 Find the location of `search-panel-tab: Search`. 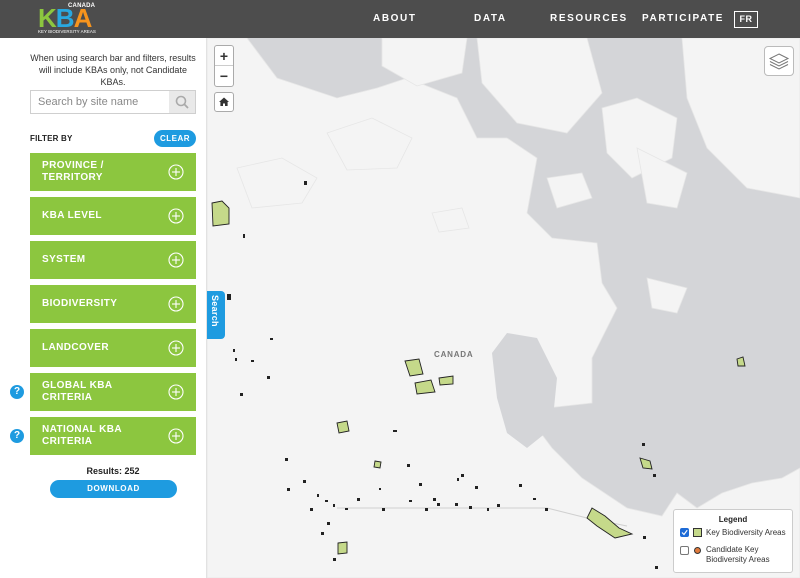

search-panel-tab: Search is located at coordinates (216, 315).